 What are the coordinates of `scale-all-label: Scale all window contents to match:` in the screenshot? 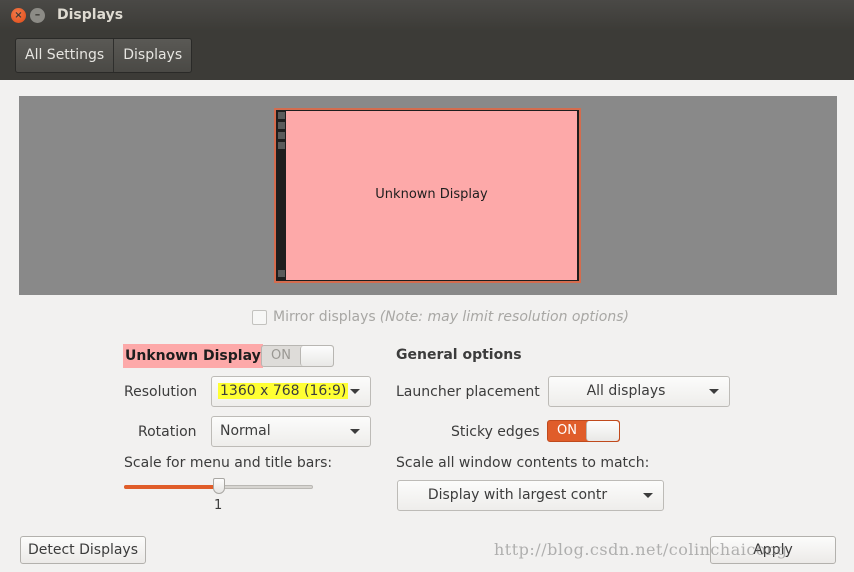 It's located at (523, 463).